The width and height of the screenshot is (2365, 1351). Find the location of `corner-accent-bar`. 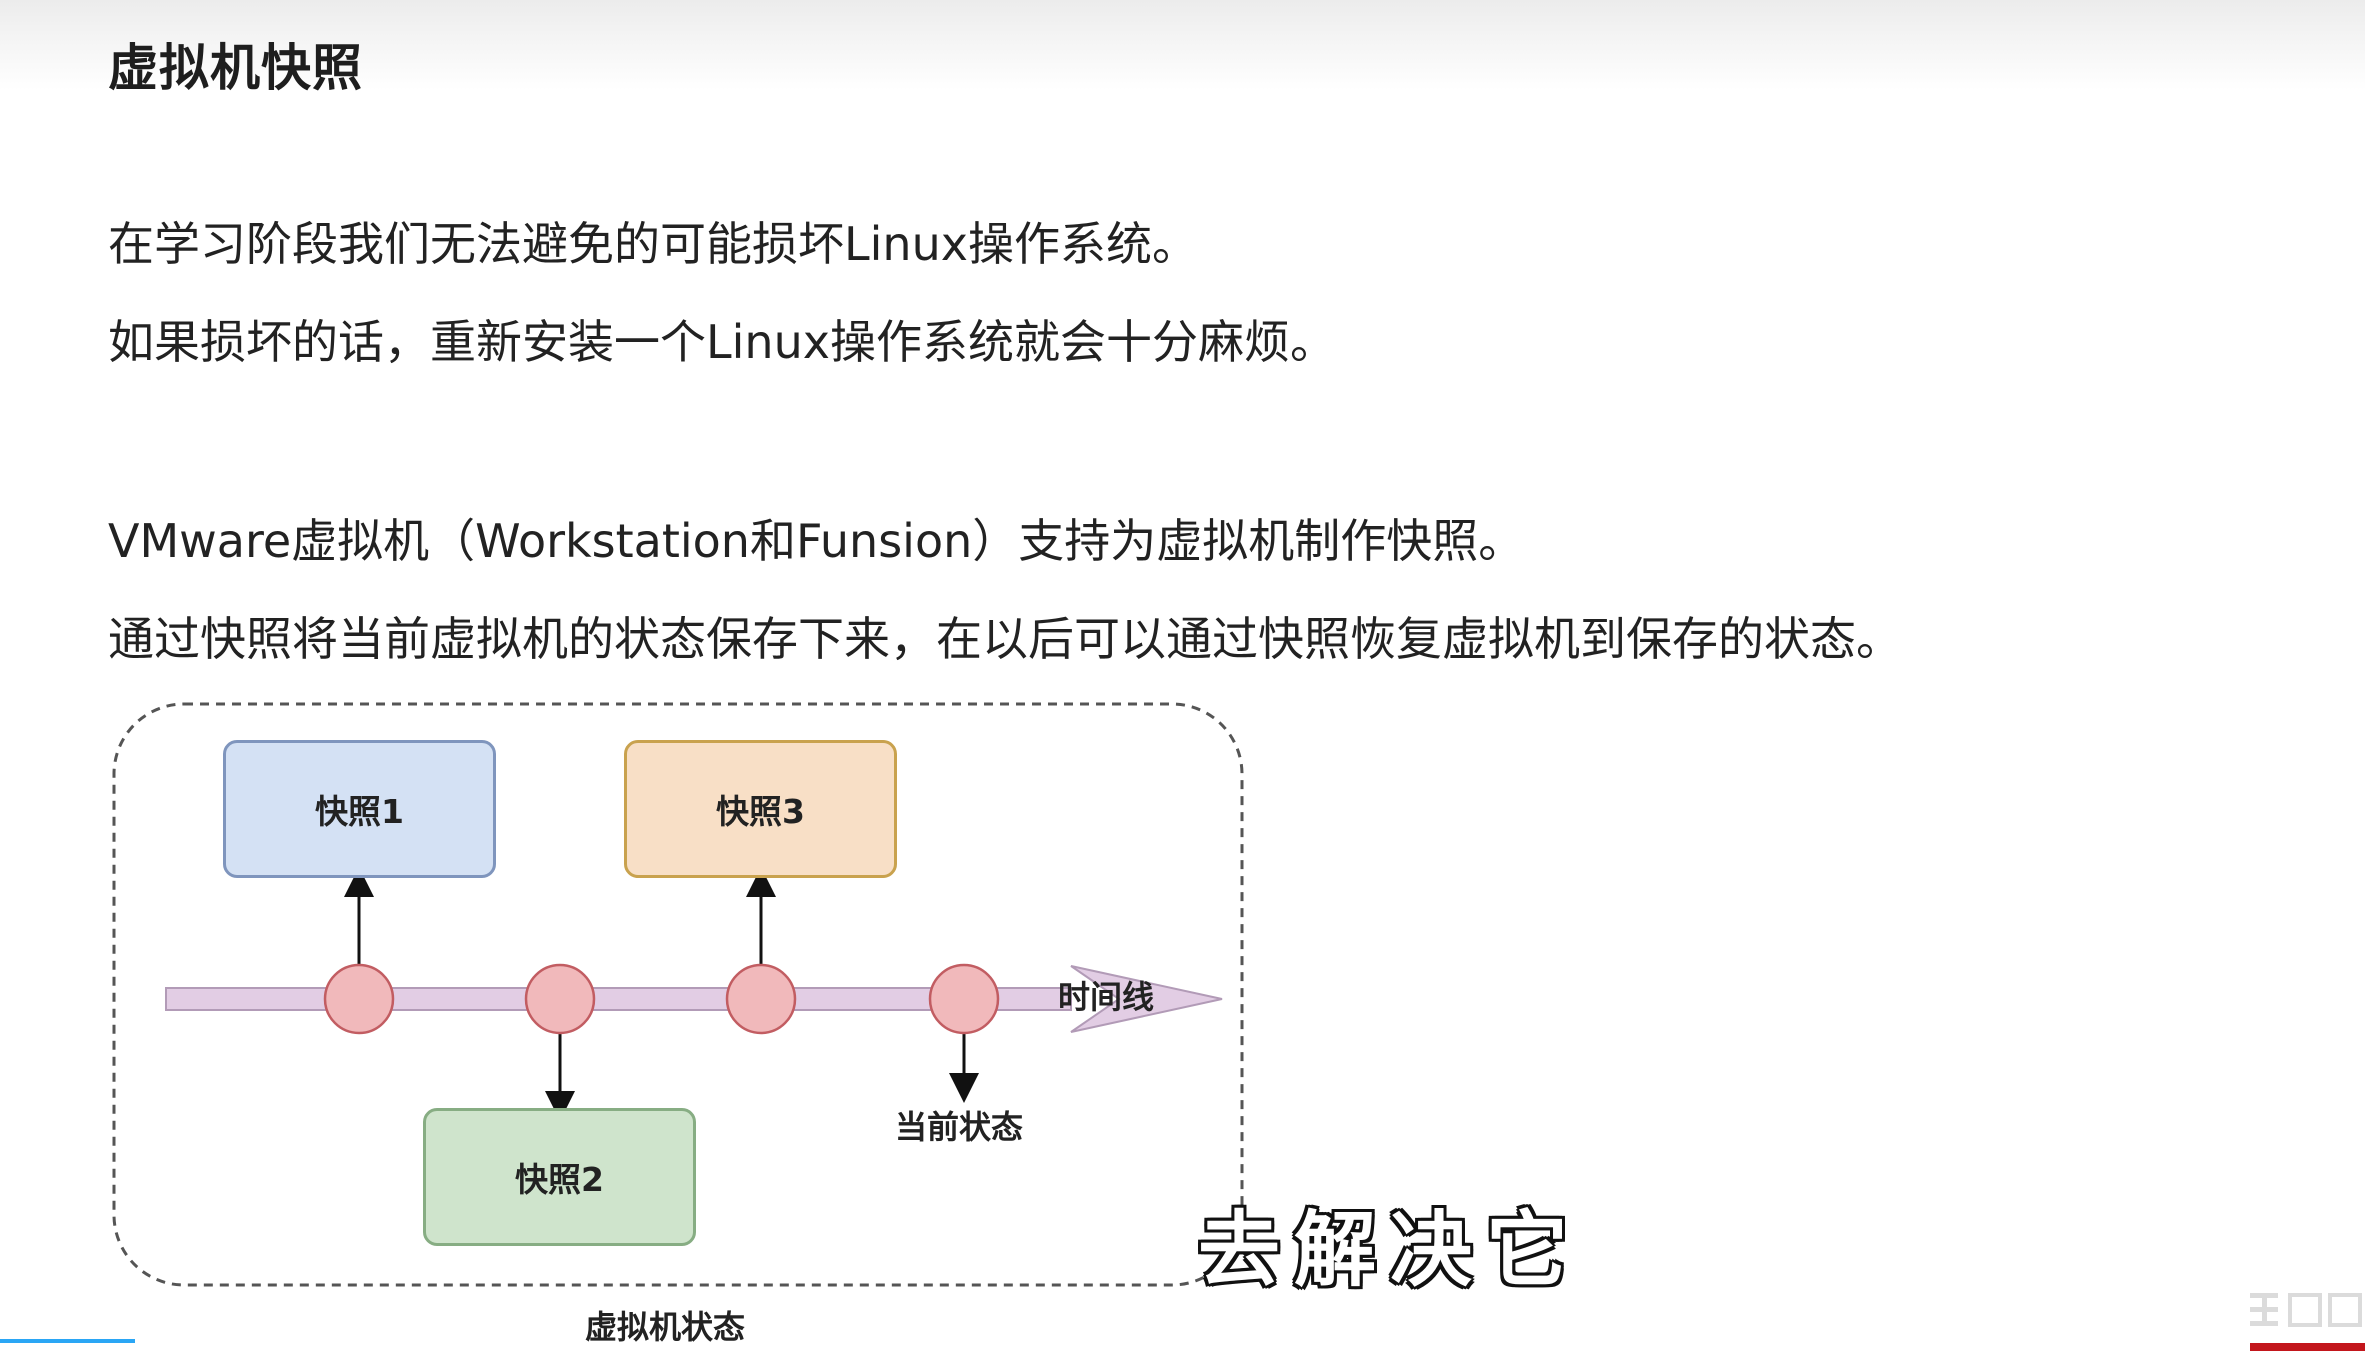

corner-accent-bar is located at coordinates (2307, 1347).